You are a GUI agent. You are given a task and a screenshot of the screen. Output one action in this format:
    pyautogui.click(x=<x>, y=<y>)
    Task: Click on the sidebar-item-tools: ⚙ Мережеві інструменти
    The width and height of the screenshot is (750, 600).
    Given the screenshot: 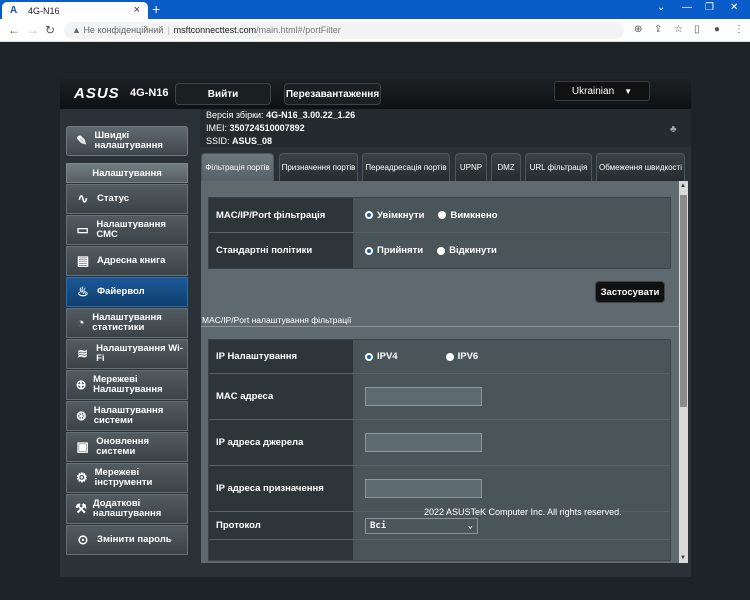 What is the action you would take?
    pyautogui.click(x=127, y=478)
    